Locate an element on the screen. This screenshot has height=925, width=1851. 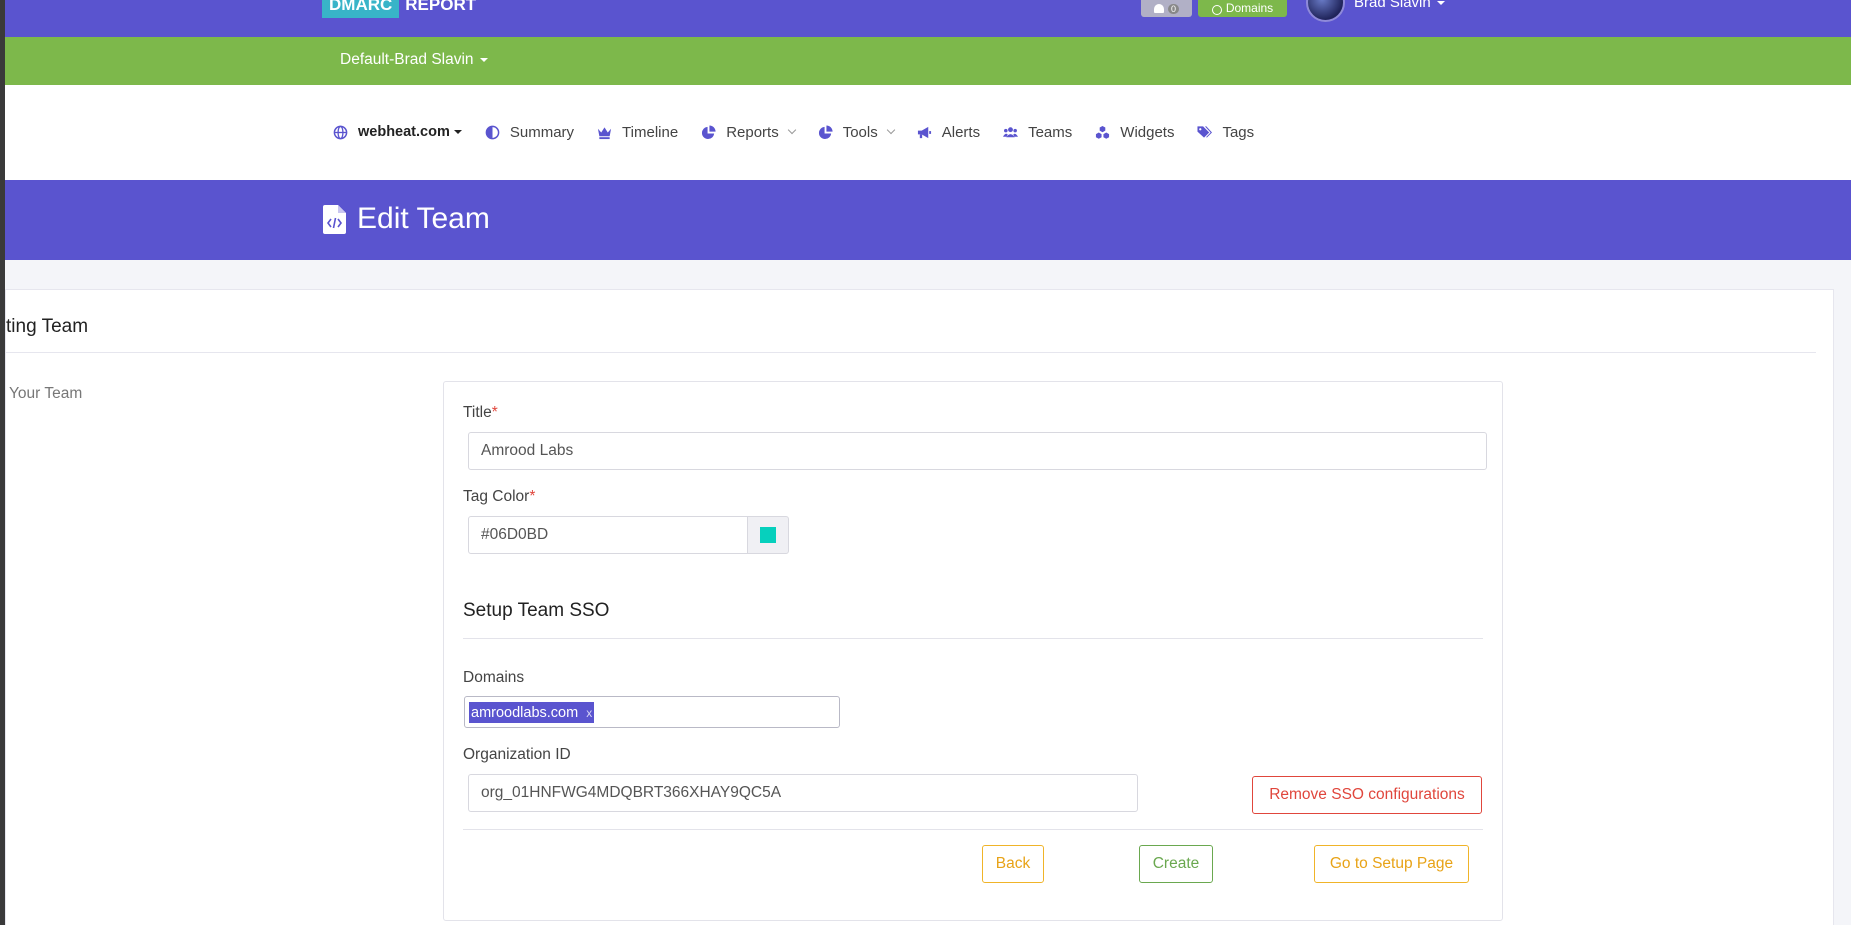
nav-teams-label: Teams is located at coordinates (1050, 132).